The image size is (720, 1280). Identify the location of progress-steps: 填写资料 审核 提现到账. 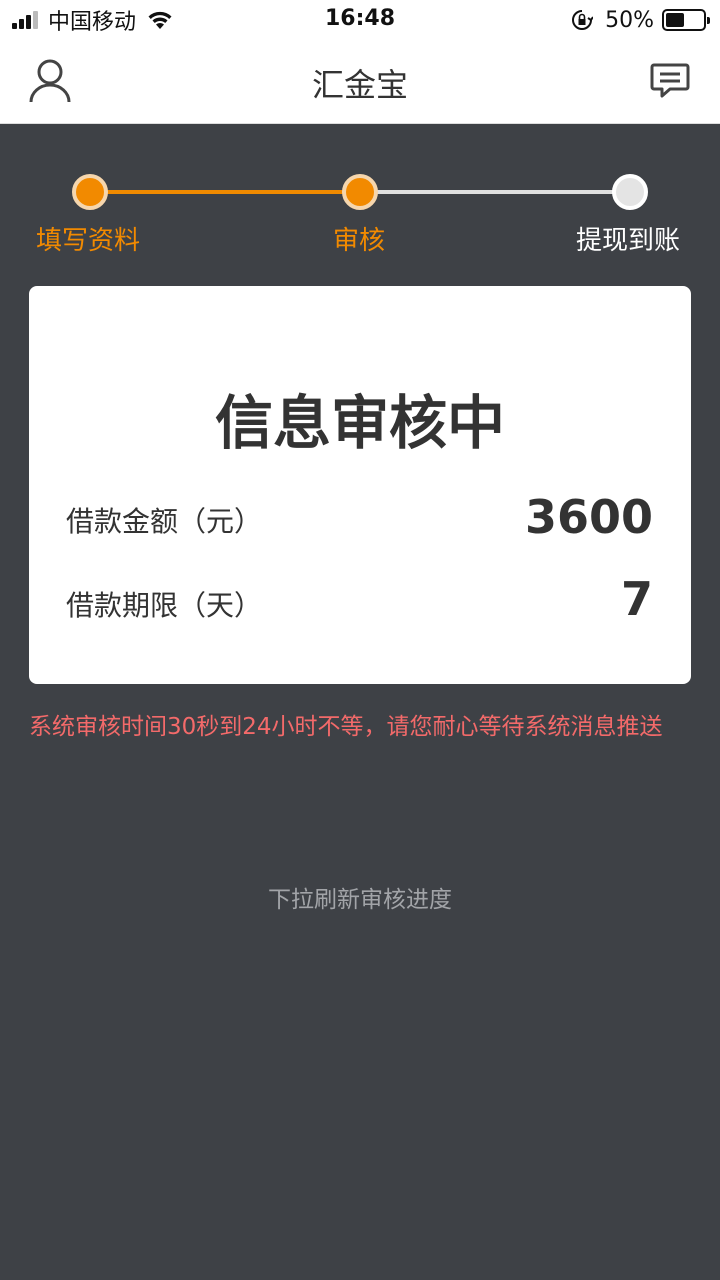
(360, 204).